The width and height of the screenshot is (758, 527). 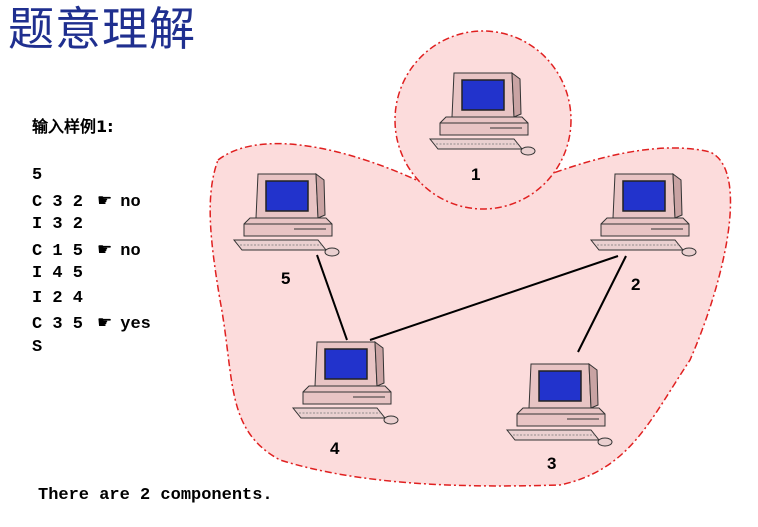 I want to click on node-label-4: 4, so click(x=335, y=448).